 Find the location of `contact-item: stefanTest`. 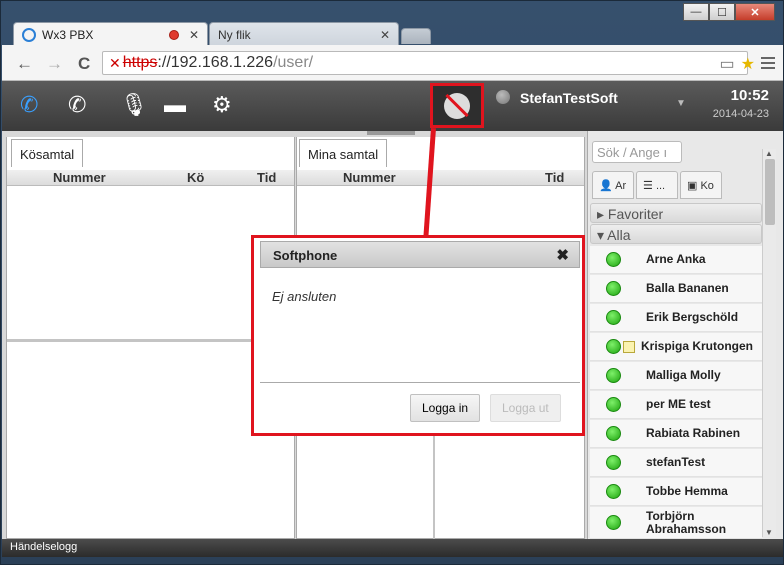

contact-item: stefanTest is located at coordinates (676, 463).